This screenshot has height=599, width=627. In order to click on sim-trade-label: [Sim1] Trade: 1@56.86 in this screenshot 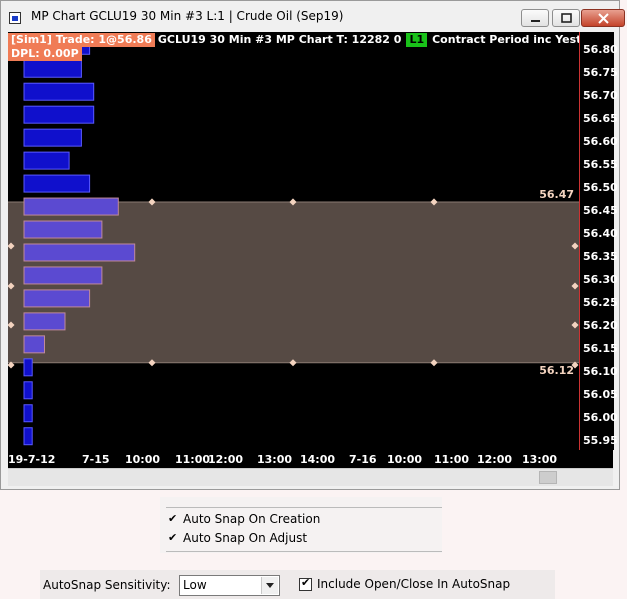, I will do `click(81, 40)`.